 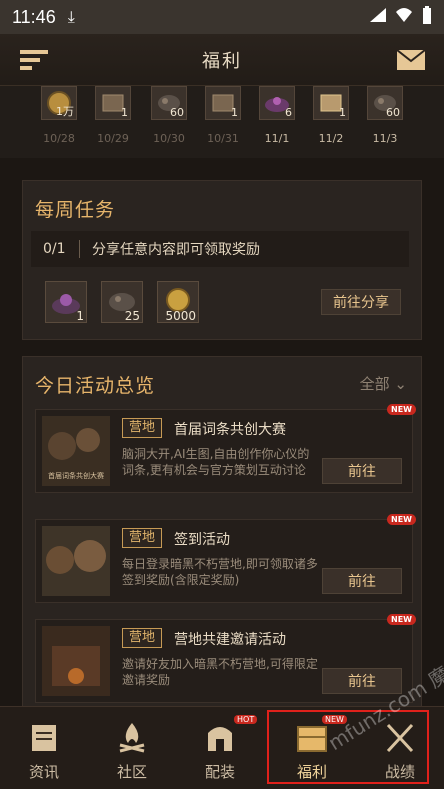 I want to click on tab-label: 资讯, so click(x=43, y=772).